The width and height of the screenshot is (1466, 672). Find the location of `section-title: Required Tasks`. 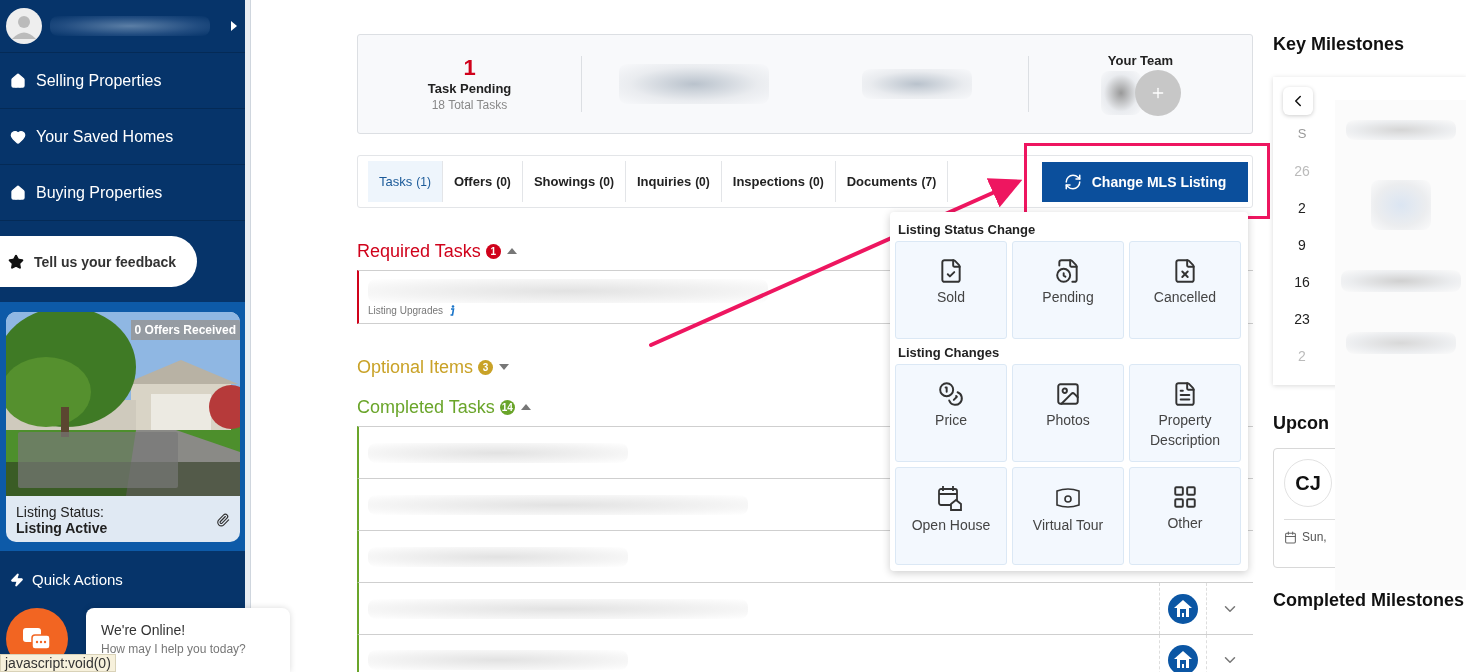

section-title: Required Tasks is located at coordinates (419, 251).